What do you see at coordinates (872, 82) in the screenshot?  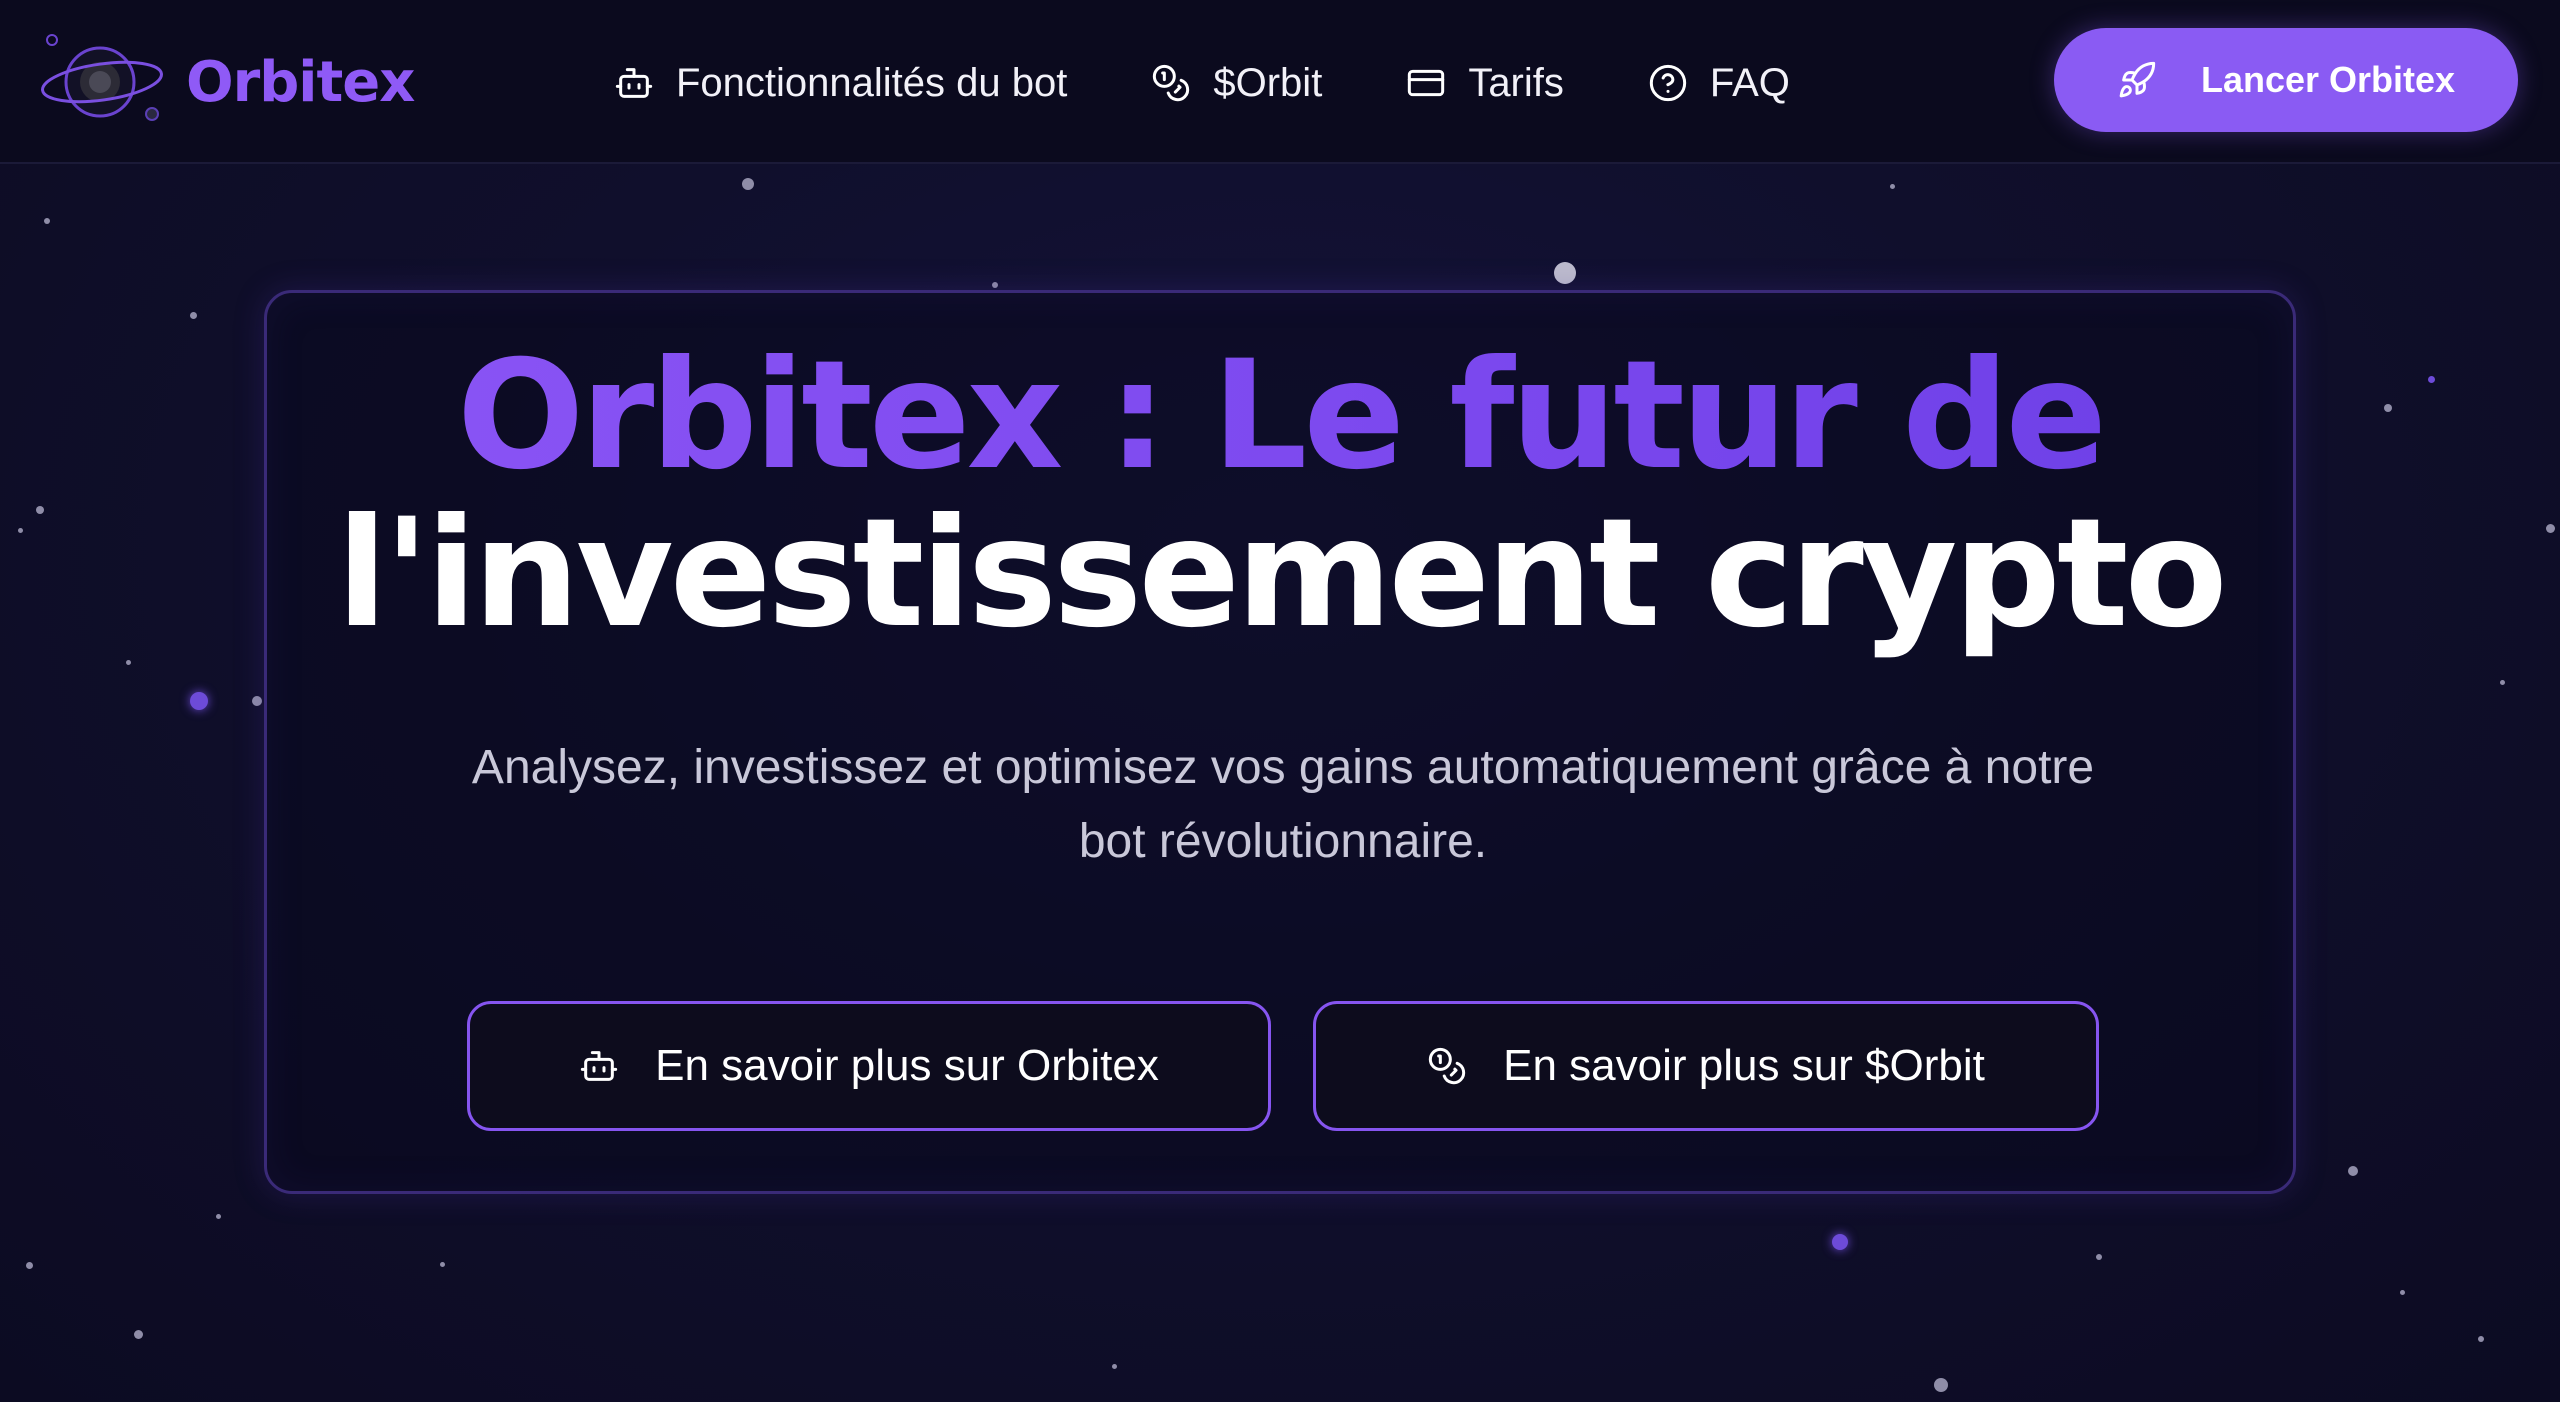 I see `nav-item-label: Fonctionnalités du bot` at bounding box center [872, 82].